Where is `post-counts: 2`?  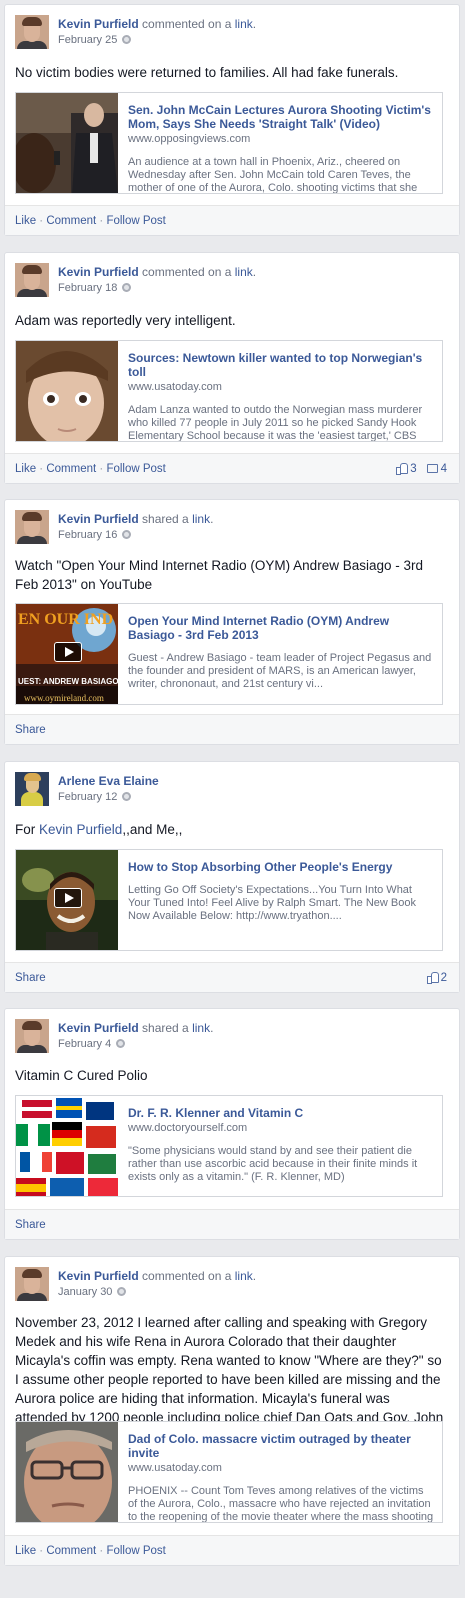
post-counts: 2 is located at coordinates (436, 978).